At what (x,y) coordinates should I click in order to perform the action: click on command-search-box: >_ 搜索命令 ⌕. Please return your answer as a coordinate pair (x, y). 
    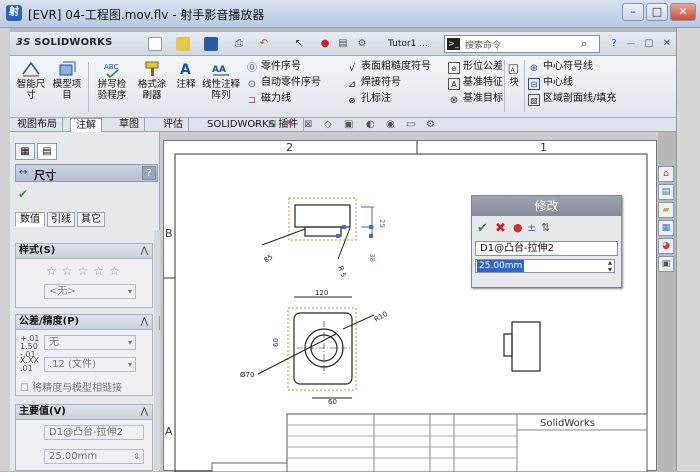
    Looking at the image, I should click on (522, 44).